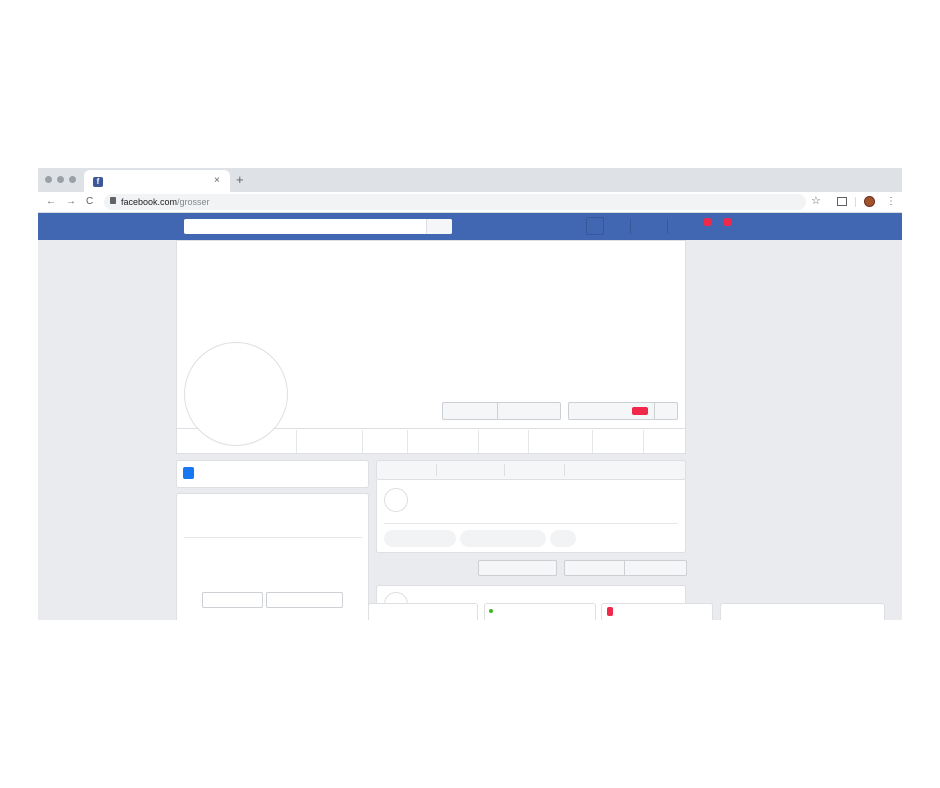 The height and width of the screenshot is (788, 940). What do you see at coordinates (727, 222) in the screenshot?
I see `messages-badge` at bounding box center [727, 222].